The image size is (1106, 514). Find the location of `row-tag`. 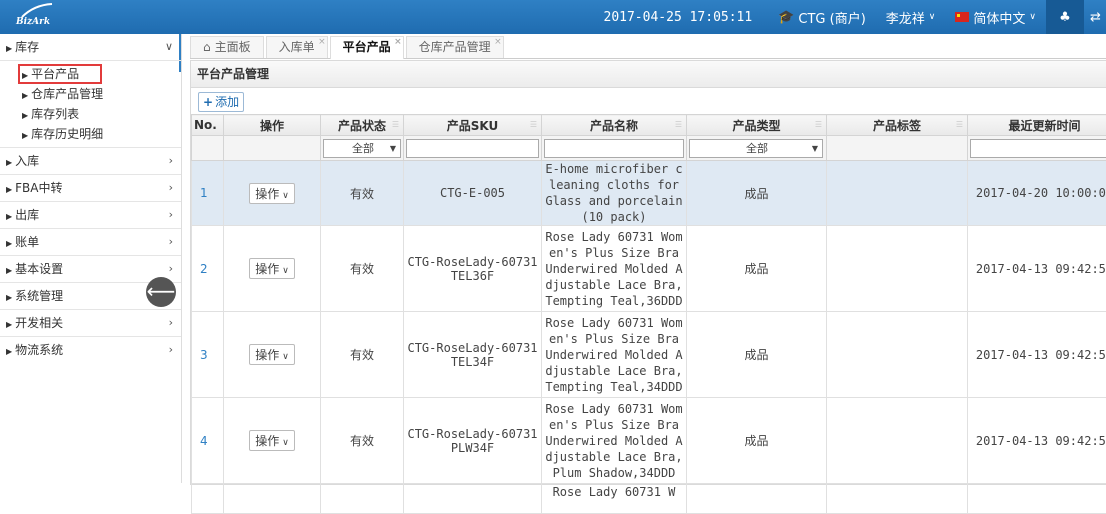

row-tag is located at coordinates (897, 269).